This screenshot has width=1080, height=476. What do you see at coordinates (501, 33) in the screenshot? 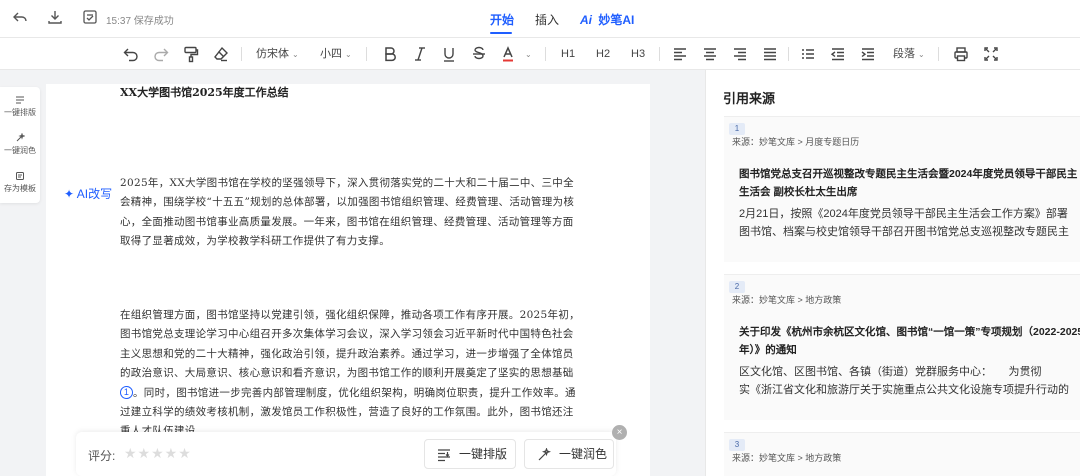
I see `active-tab-indicator` at bounding box center [501, 33].